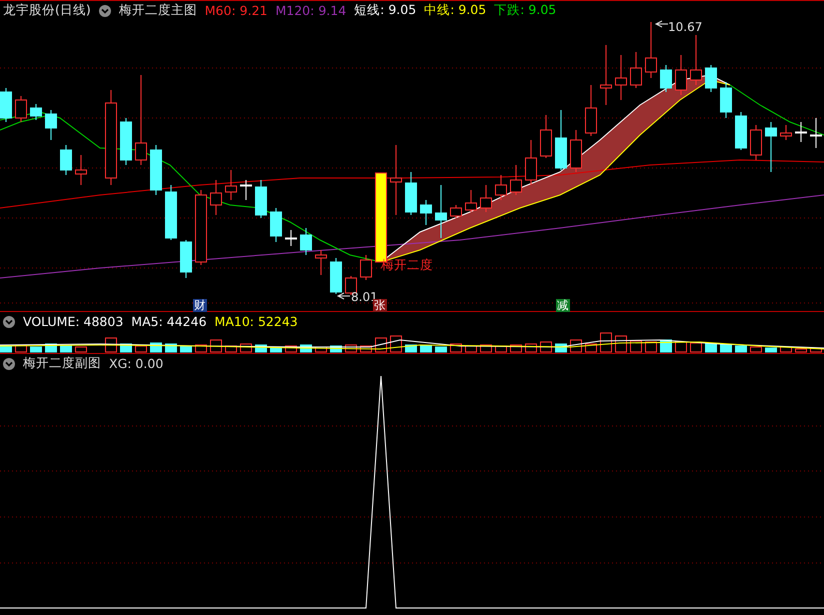 This screenshot has height=615, width=824. Describe the element at coordinates (563, 305) in the screenshot. I see `signal-marker: 减` at that location.